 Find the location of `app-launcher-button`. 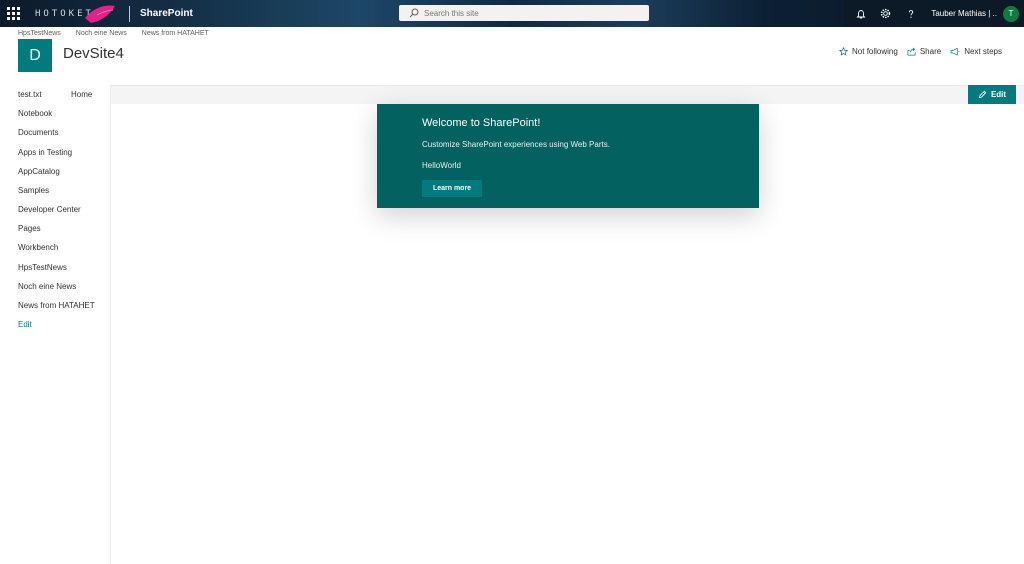

app-launcher-button is located at coordinates (13, 13).